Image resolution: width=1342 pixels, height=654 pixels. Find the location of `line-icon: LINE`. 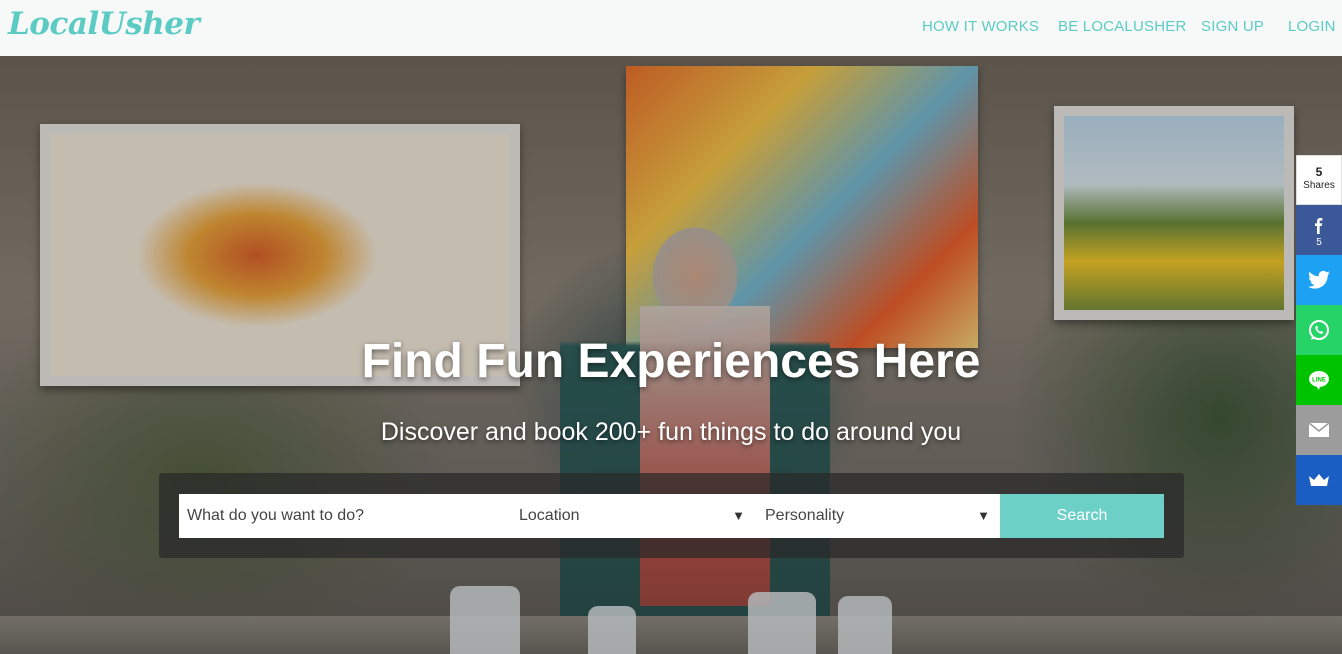

line-icon: LINE is located at coordinates (1319, 380).